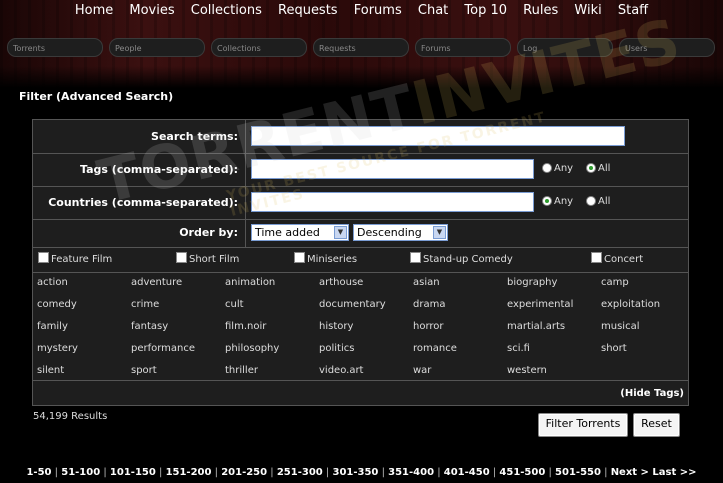  What do you see at coordinates (620, 326) in the screenshot?
I see `tag-musical: musical` at bounding box center [620, 326].